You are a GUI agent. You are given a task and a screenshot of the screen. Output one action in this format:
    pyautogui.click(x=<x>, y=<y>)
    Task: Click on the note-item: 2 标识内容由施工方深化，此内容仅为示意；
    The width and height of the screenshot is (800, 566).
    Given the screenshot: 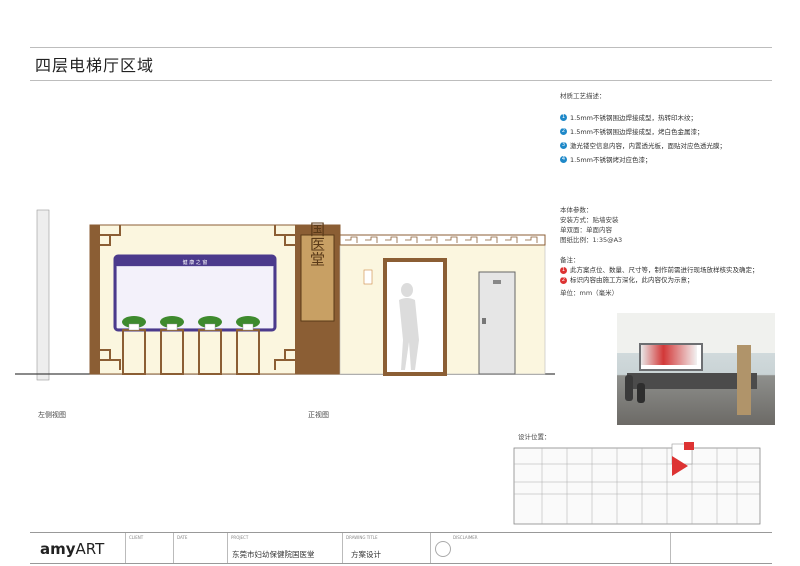 What is the action you would take?
    pyautogui.click(x=675, y=280)
    